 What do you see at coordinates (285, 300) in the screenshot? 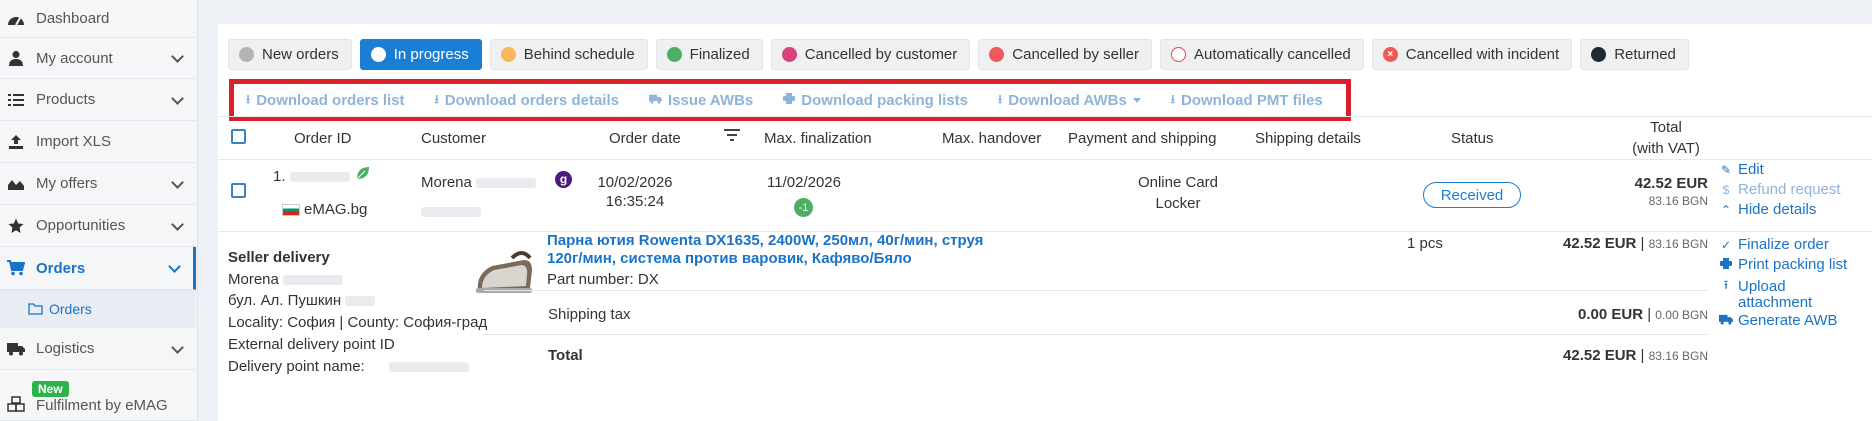
I see `delivery-street-text: бул. Ал. Пушкин` at bounding box center [285, 300].